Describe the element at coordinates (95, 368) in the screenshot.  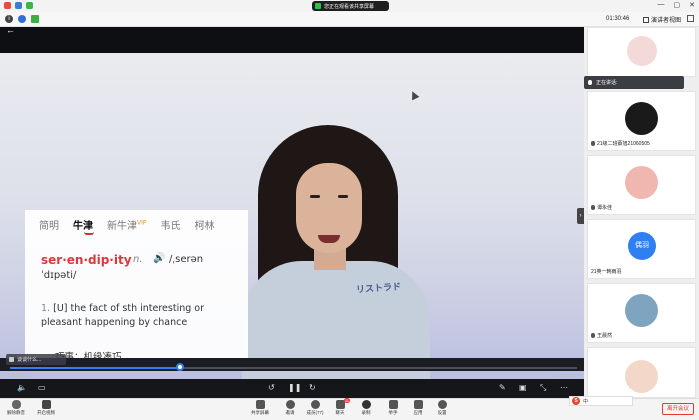
I see `progress-fill` at that location.